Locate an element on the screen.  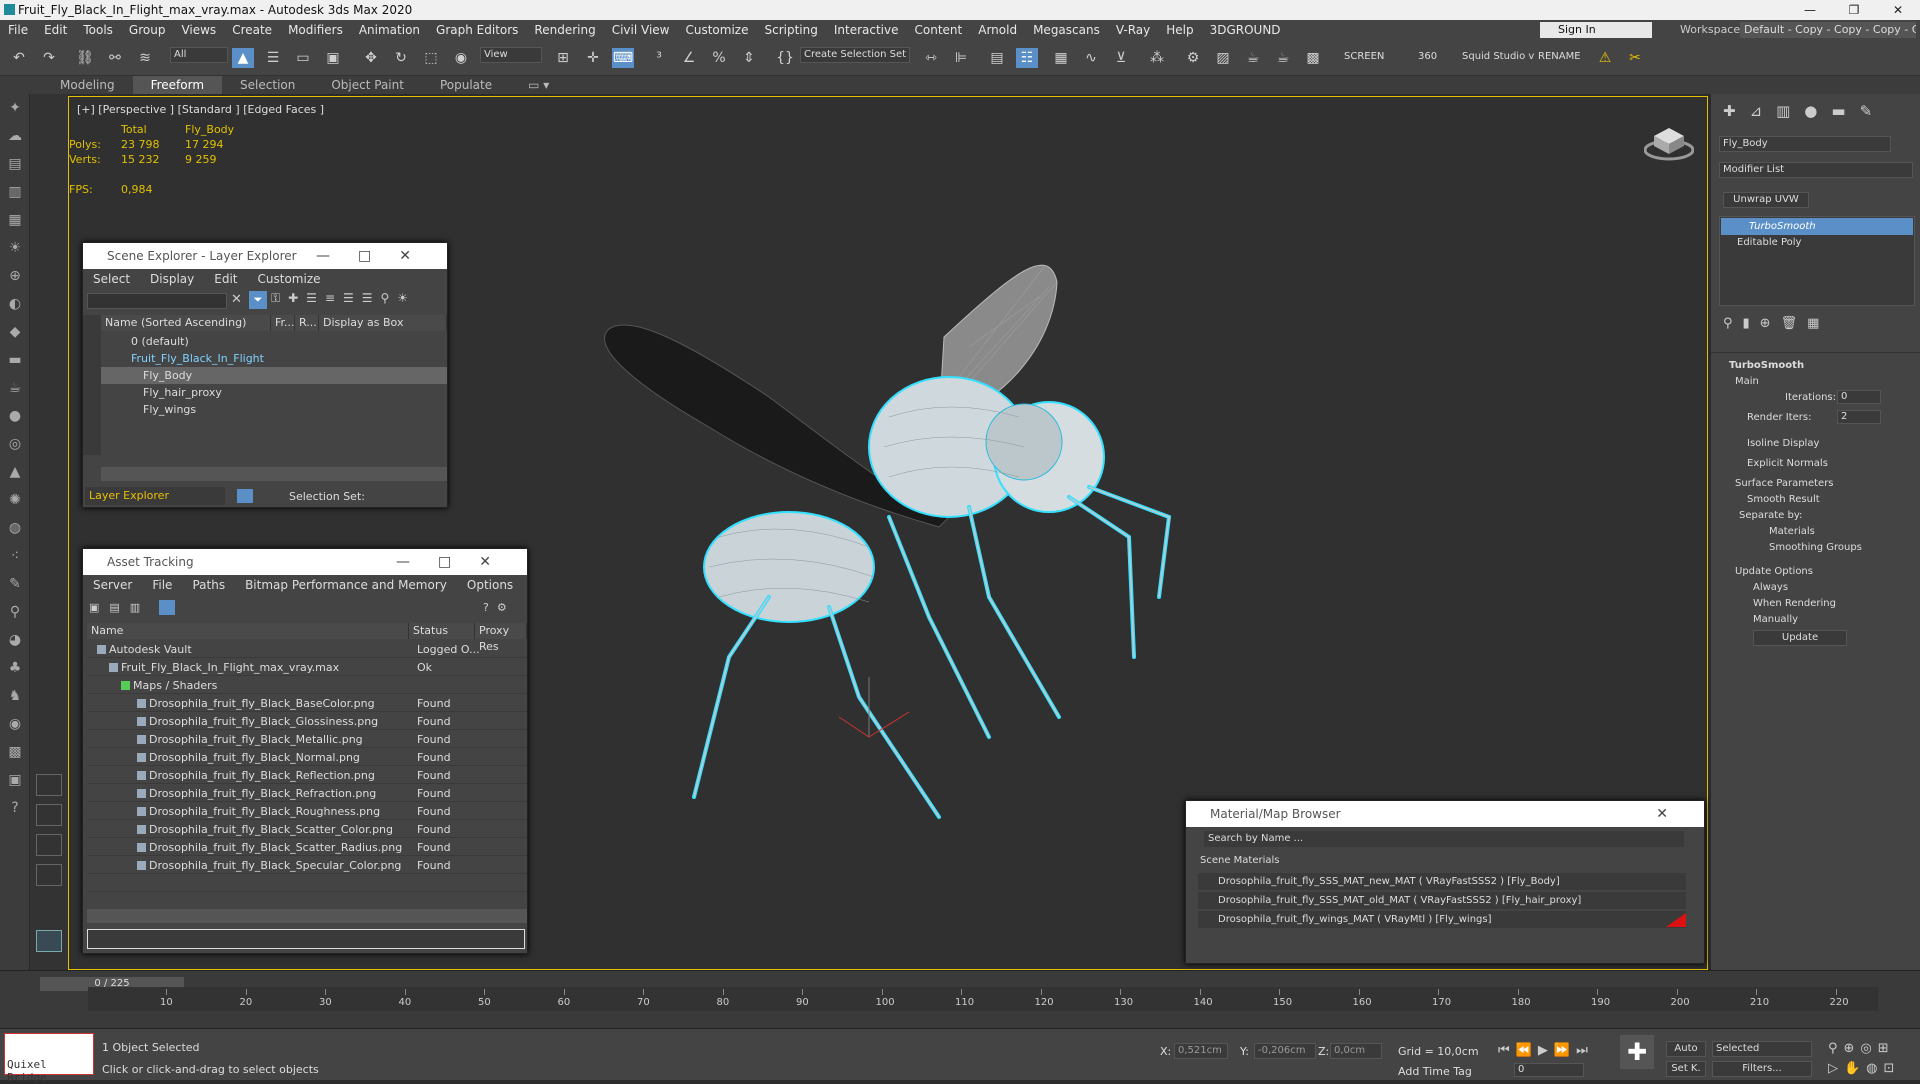
scale-icon: ⬚ is located at coordinates (431, 58).